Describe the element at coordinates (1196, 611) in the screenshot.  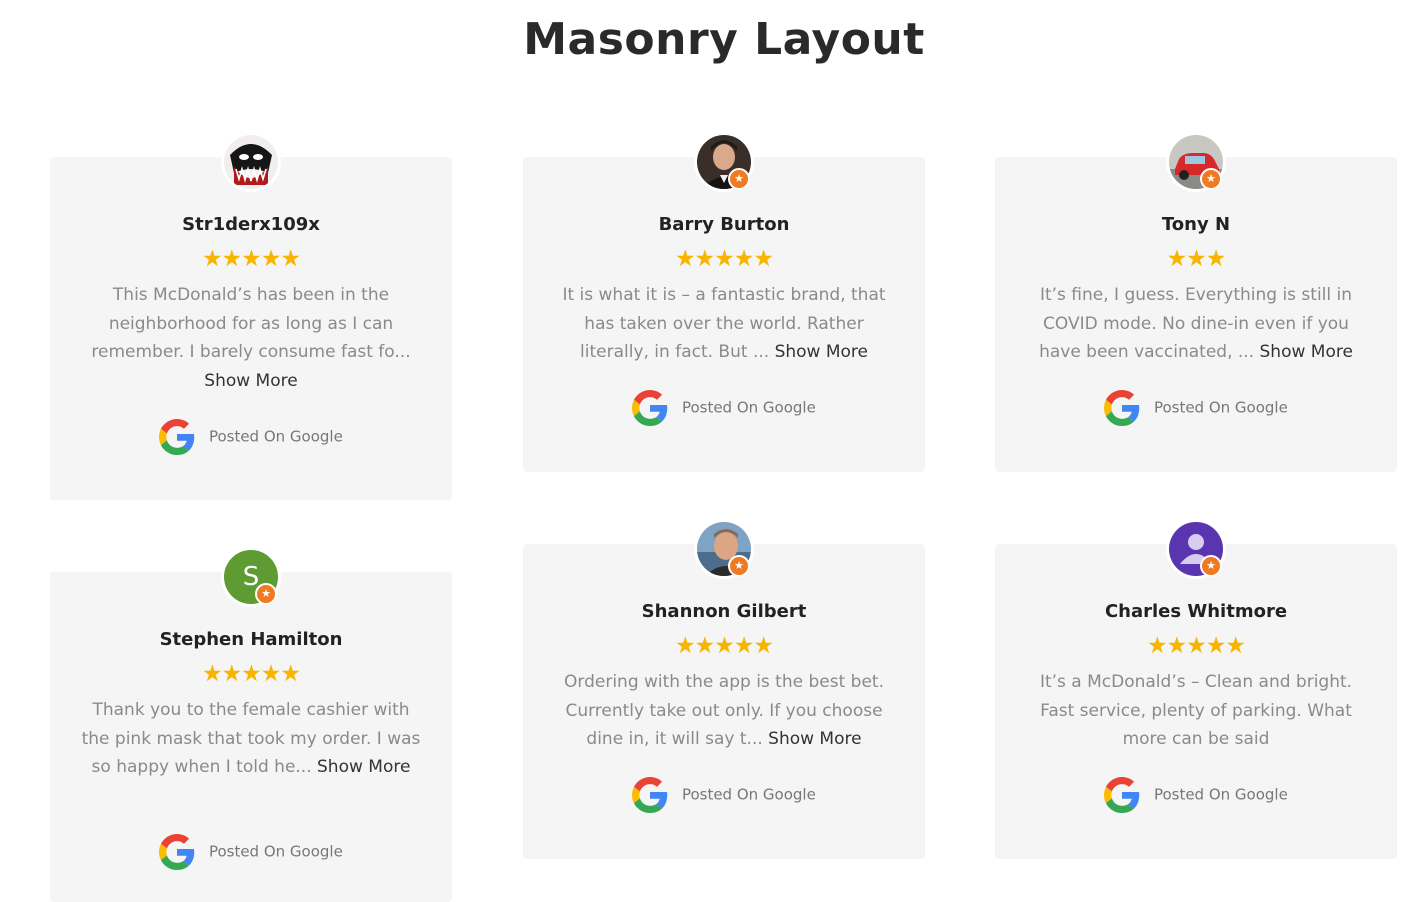
I see `reviewer-name: Charles Whitmore` at that location.